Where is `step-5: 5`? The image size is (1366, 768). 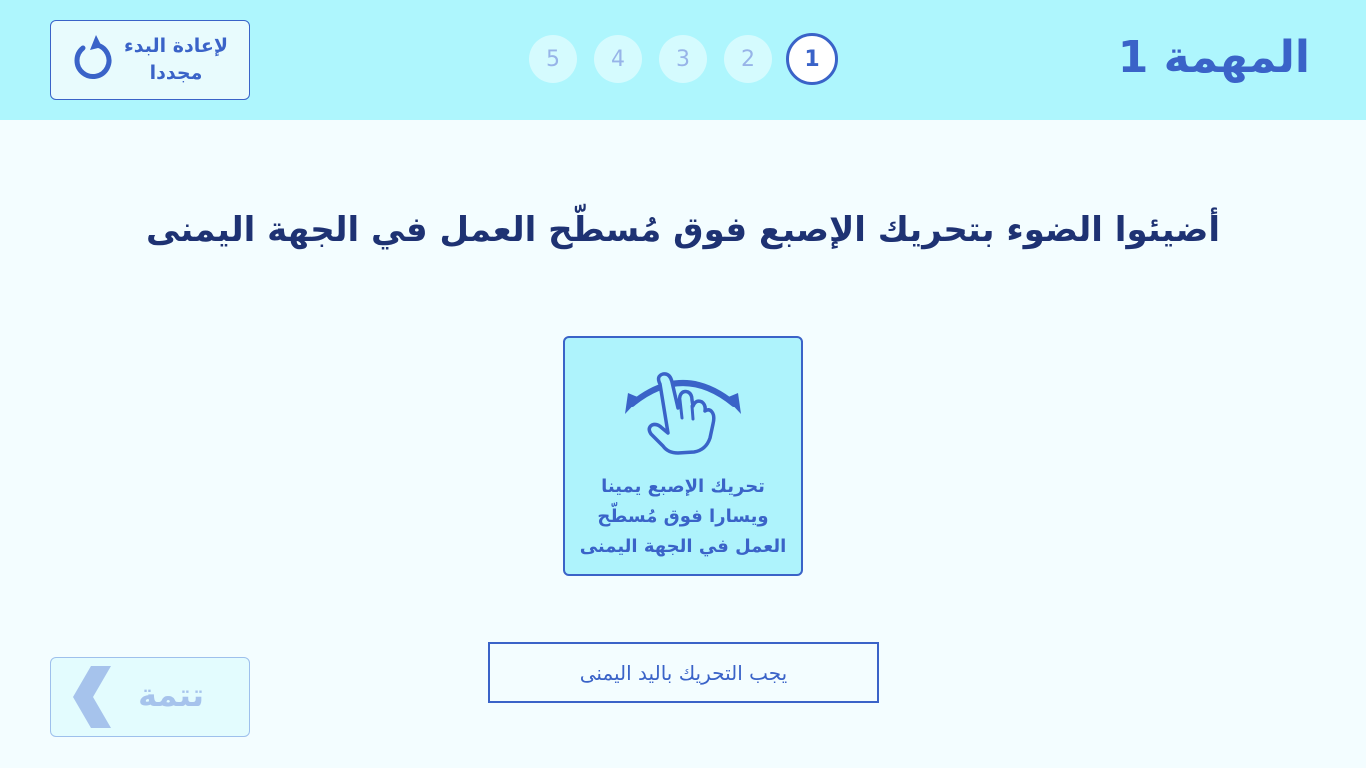
step-5: 5 is located at coordinates (553, 59).